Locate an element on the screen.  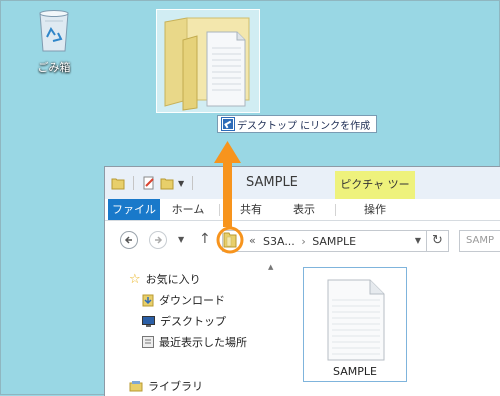
drag-arrow-icon is located at coordinates (227, 184).